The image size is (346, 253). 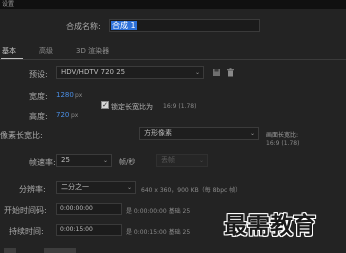 What do you see at coordinates (158, 232) in the screenshot?
I see `duration-desc: 是 0:00:15:00 基础 25` at bounding box center [158, 232].